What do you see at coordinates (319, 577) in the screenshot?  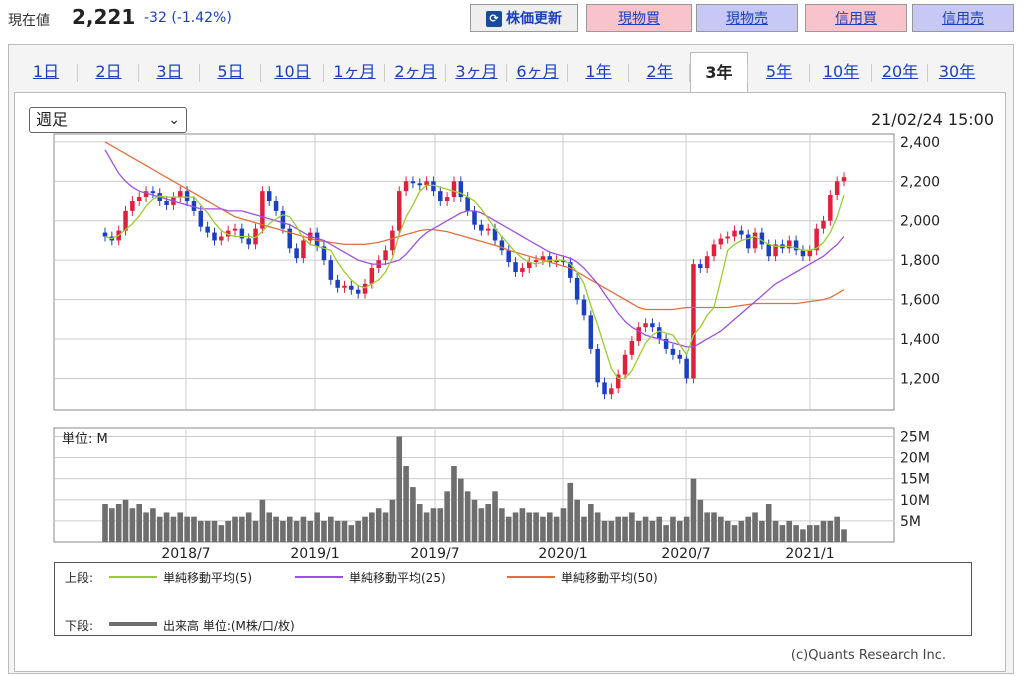 I see `legend-ma25-swatch` at bounding box center [319, 577].